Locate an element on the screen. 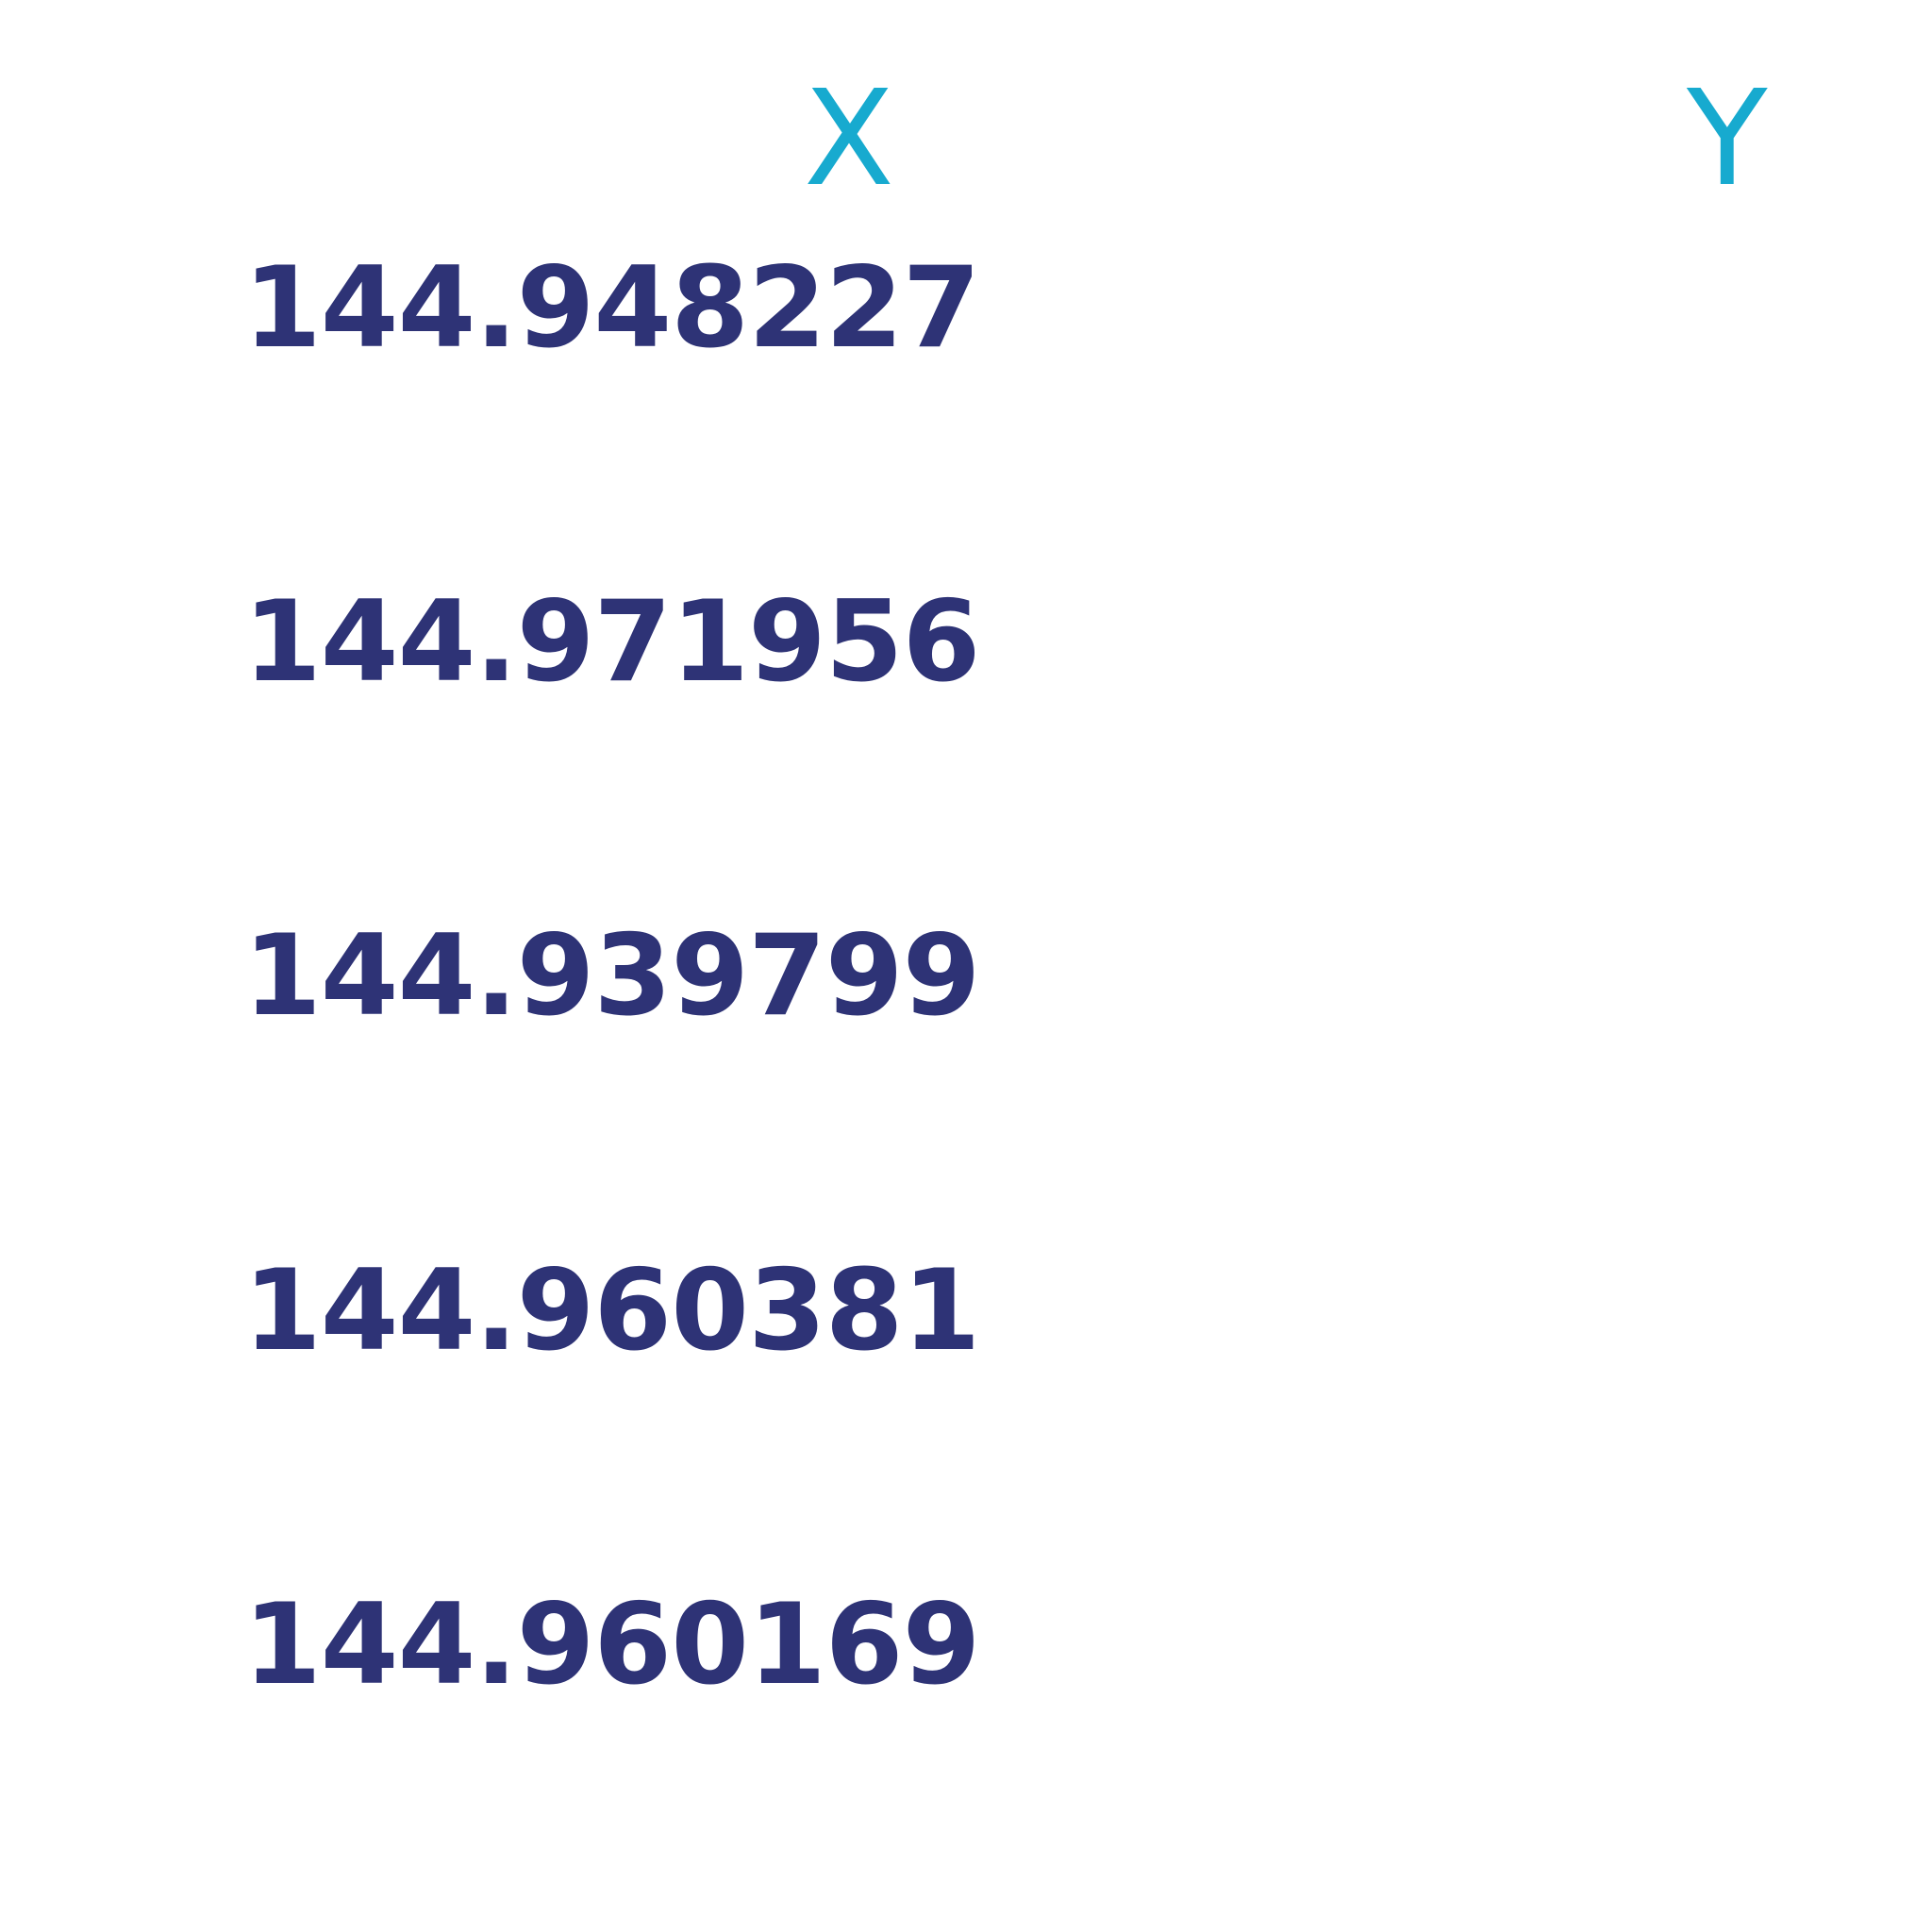 This screenshot has height=1932, width=1932. x-value-row-3: 144.939799 is located at coordinates (611, 976).